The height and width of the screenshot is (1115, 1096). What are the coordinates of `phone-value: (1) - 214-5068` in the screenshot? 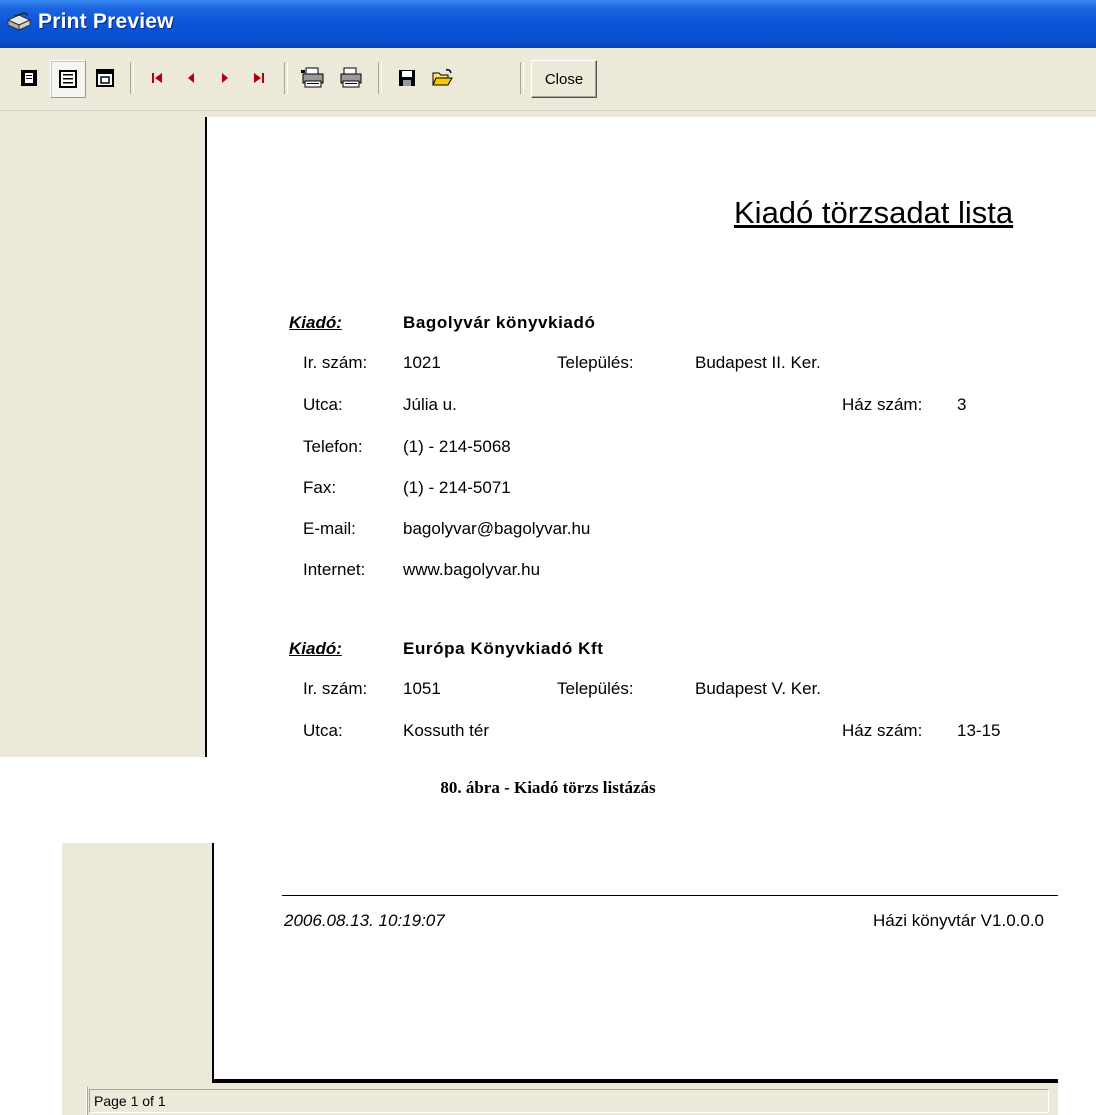 It's located at (457, 446).